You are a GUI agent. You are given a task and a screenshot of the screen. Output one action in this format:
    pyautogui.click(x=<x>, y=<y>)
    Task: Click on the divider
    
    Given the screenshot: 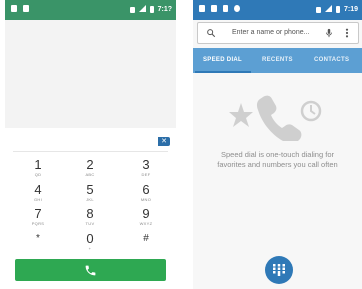 What is the action you would take?
    pyautogui.click(x=90, y=151)
    